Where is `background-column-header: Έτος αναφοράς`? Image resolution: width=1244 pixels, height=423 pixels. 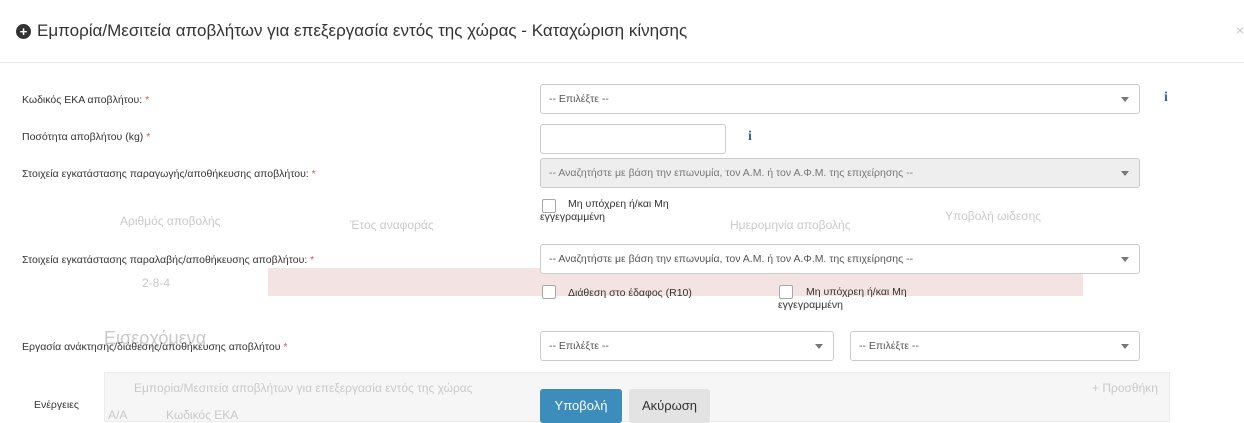 background-column-header: Έτος αναφοράς is located at coordinates (392, 225).